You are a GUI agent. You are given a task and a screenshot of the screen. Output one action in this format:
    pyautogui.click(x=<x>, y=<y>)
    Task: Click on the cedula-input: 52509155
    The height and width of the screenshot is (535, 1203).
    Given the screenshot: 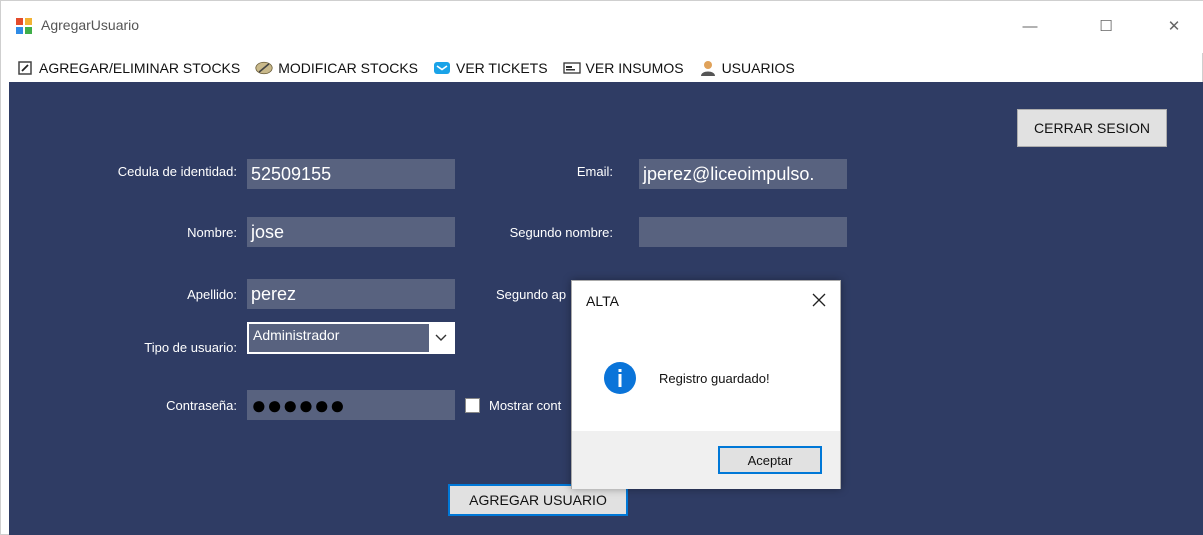 What is the action you would take?
    pyautogui.click(x=351, y=174)
    